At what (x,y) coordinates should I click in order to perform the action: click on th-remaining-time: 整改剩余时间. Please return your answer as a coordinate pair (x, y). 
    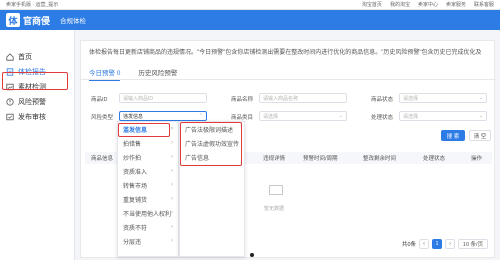
    Looking at the image, I should click on (380, 159).